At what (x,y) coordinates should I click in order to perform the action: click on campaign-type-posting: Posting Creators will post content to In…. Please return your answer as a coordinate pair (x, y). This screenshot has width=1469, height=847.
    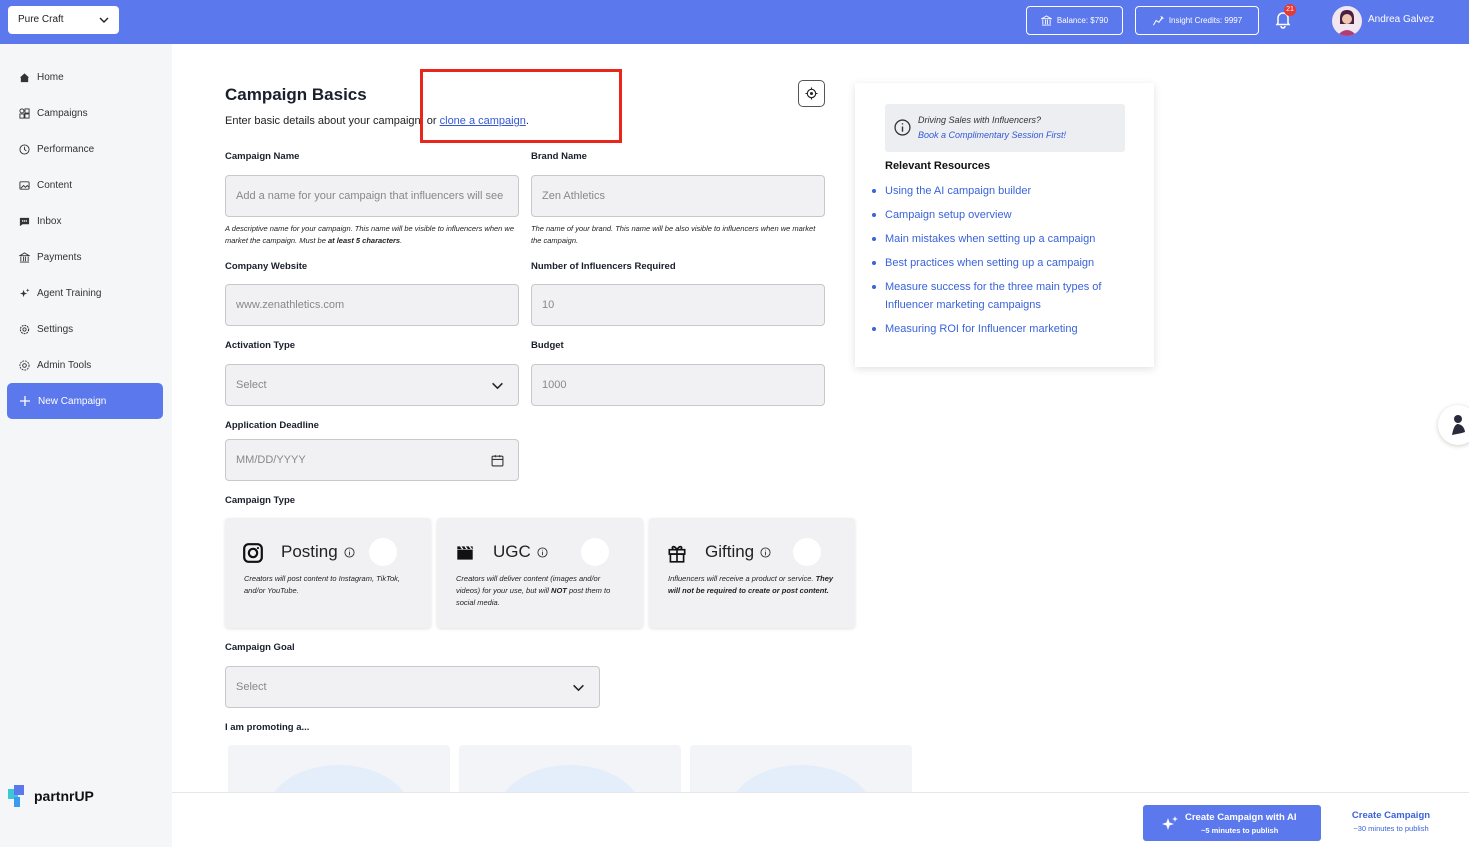
    Looking at the image, I should click on (328, 573).